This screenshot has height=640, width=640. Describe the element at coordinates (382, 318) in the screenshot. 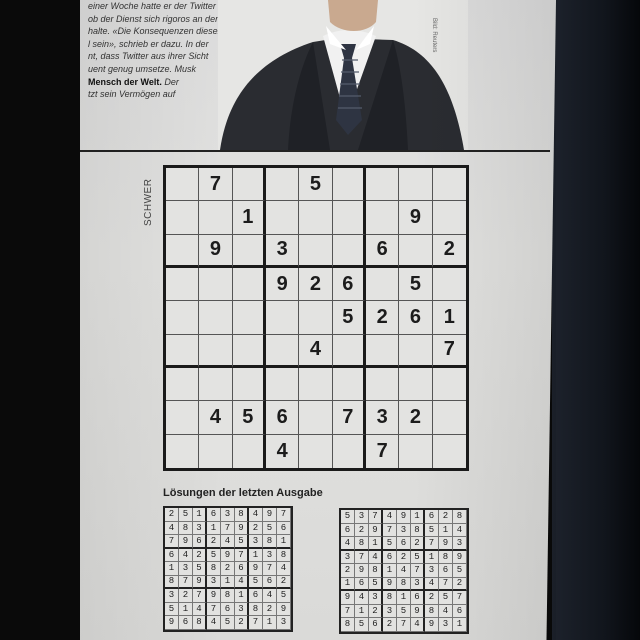

I see `sudoku-given-cell: 2` at that location.